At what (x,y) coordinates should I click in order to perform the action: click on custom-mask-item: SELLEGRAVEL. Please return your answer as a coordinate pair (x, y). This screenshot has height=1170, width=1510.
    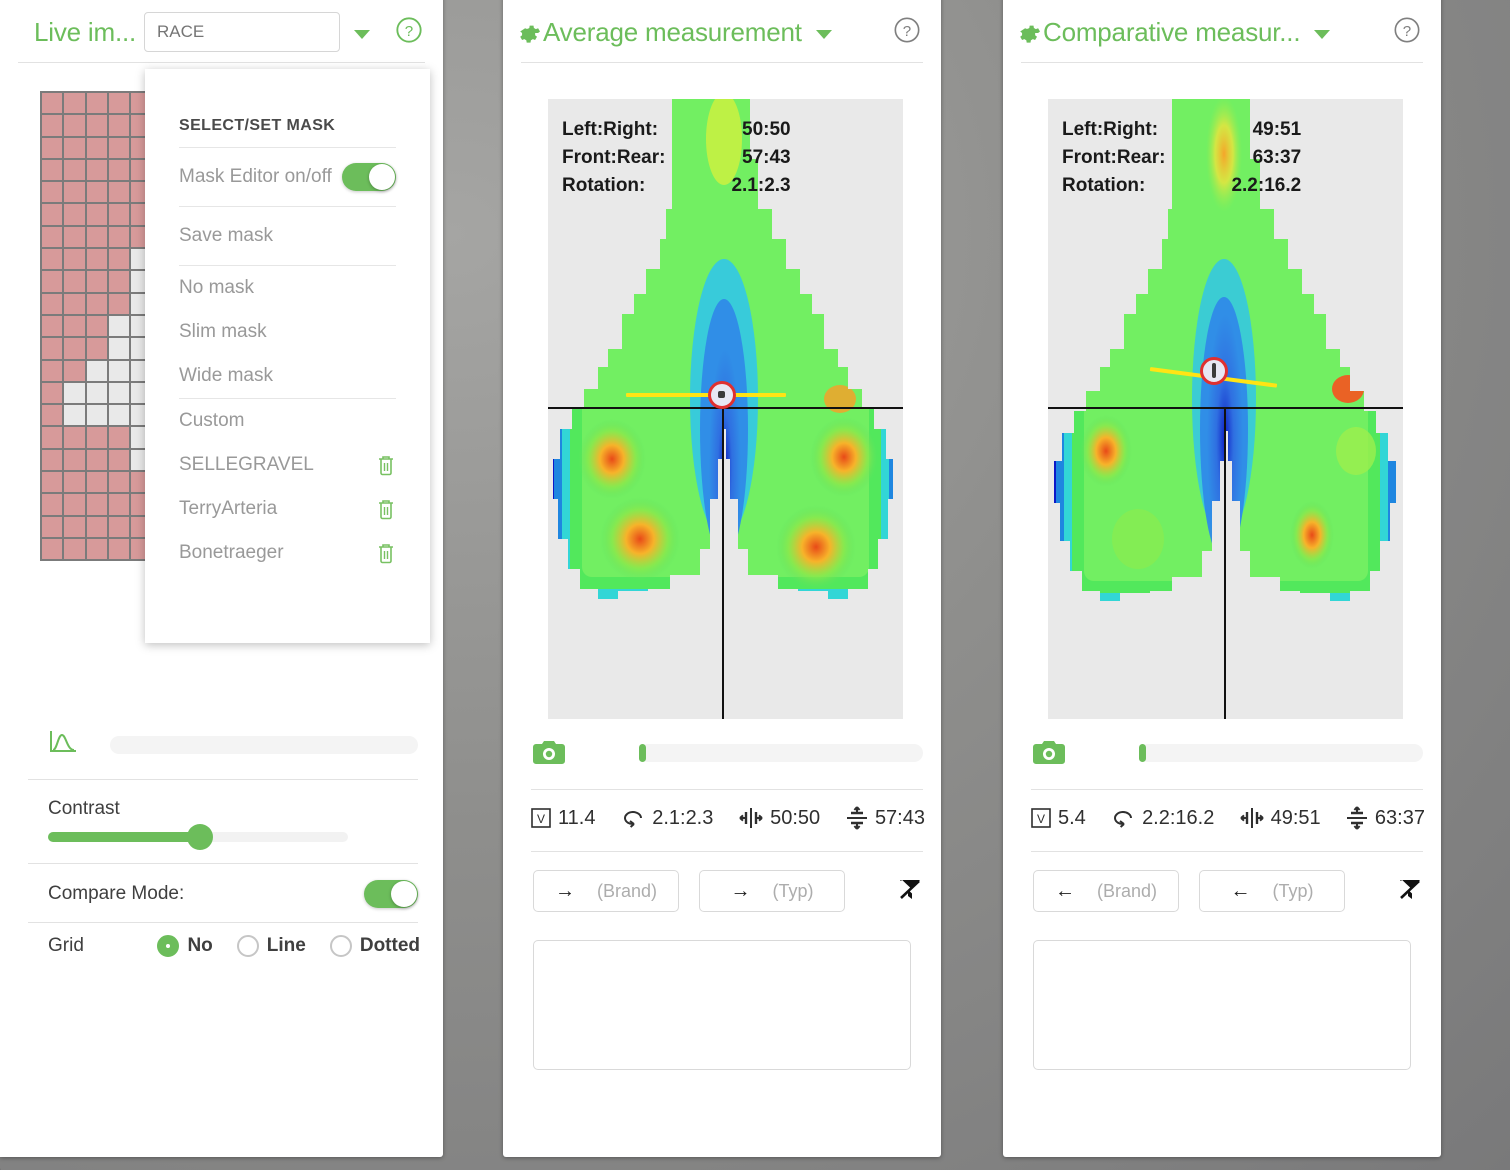
    Looking at the image, I should click on (287, 465).